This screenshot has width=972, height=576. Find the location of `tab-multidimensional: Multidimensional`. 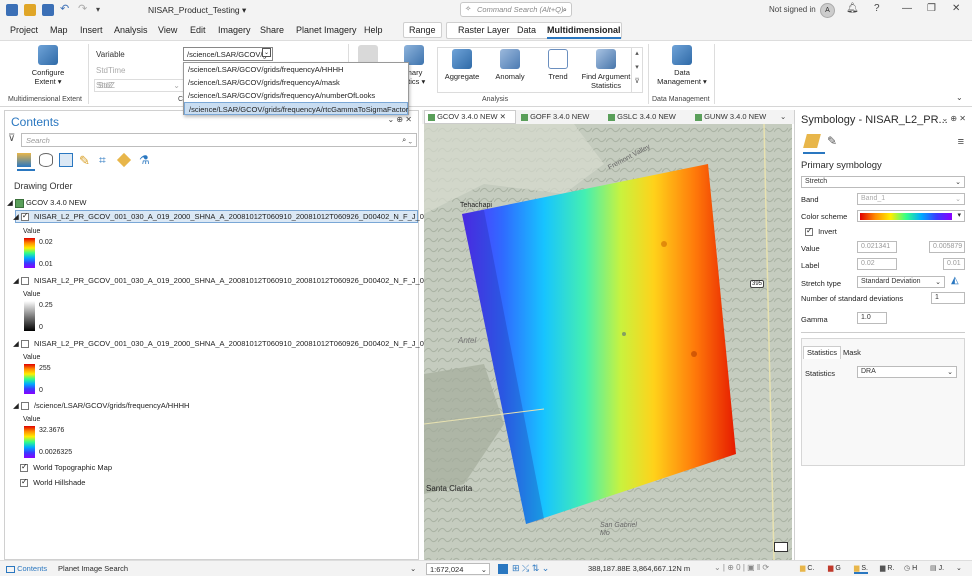

tab-multidimensional: Multidimensional is located at coordinates (584, 32).